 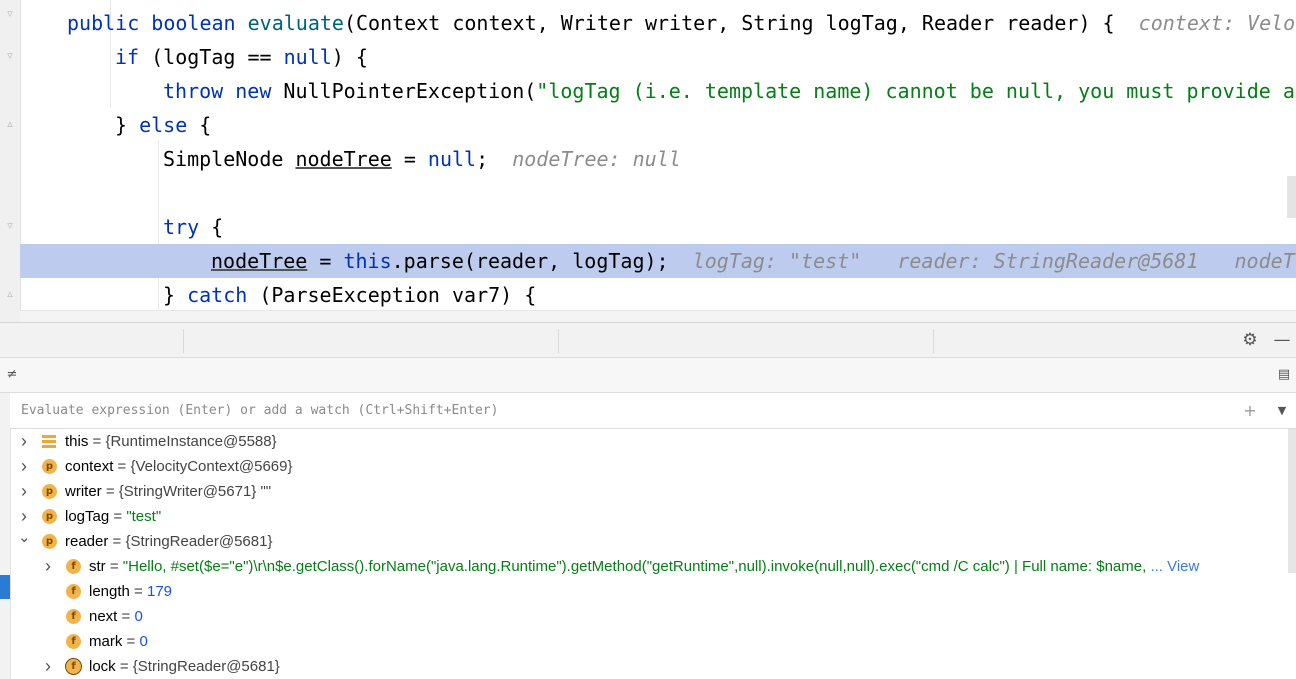 I want to click on collapse-arrow-icon: ⌄, so click(x=24, y=541).